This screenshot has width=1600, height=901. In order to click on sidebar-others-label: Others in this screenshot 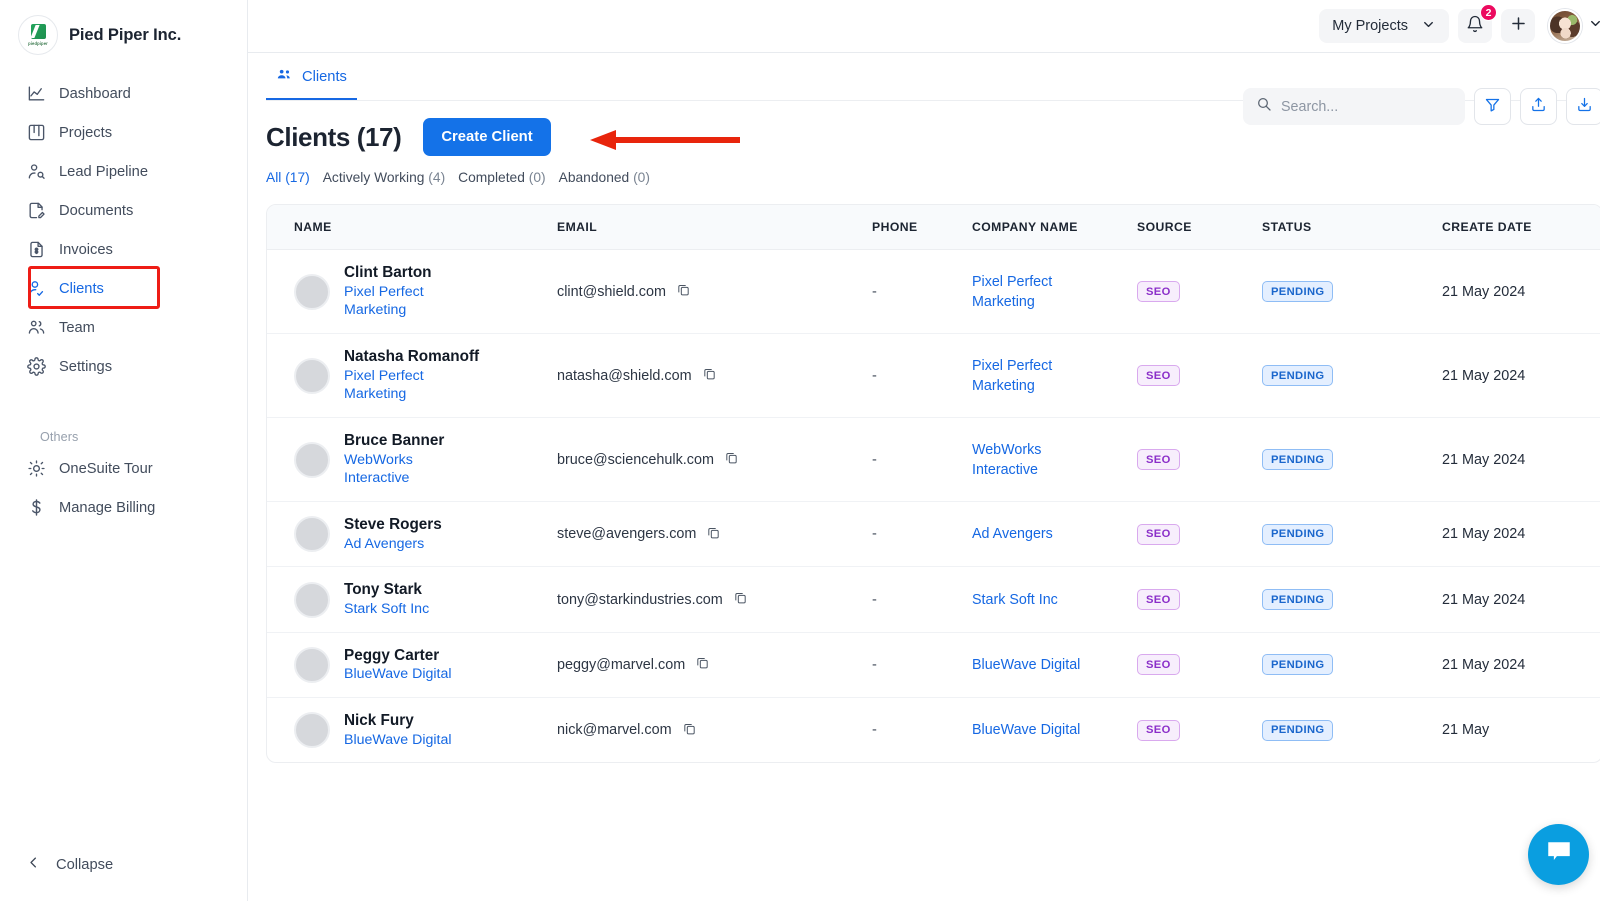, I will do `click(59, 437)`.